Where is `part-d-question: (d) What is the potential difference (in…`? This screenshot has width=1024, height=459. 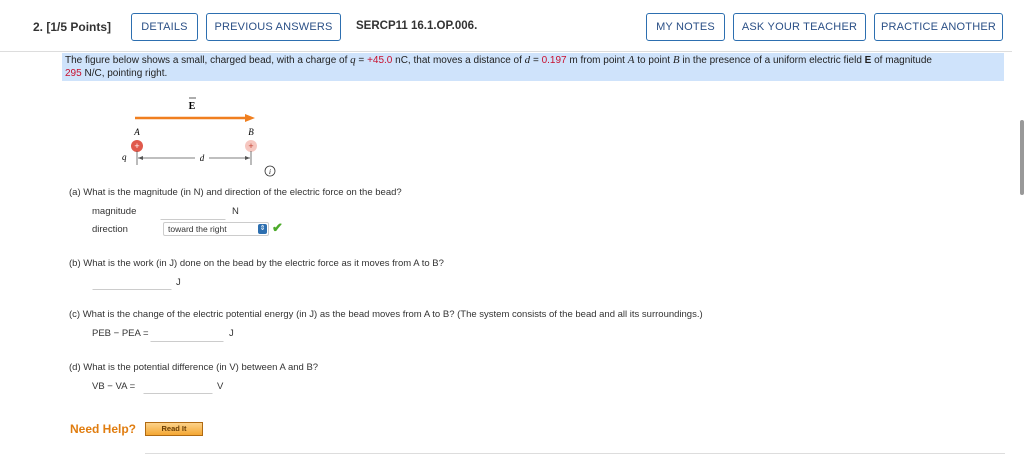
part-d-question: (d) What is the potential difference (in… is located at coordinates (194, 367).